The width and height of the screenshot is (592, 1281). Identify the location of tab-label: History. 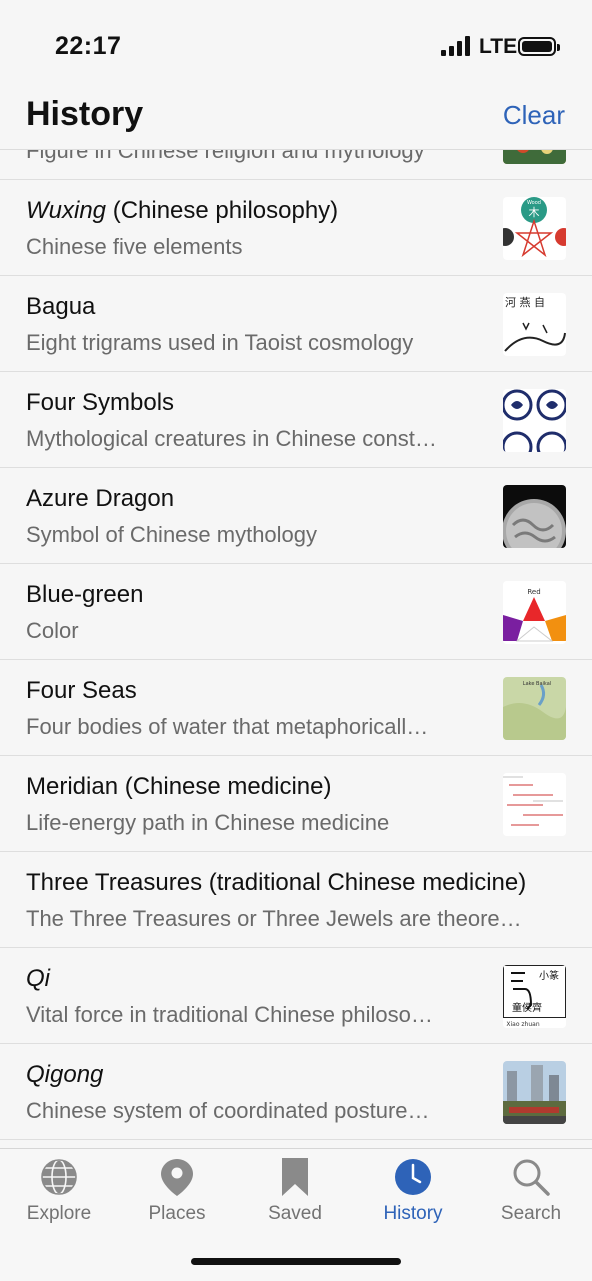
(413, 1213).